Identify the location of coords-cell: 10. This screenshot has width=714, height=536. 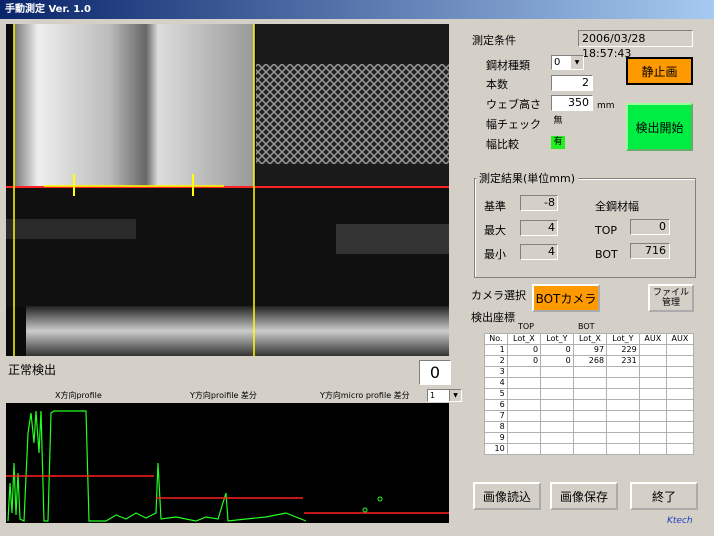
(496, 449).